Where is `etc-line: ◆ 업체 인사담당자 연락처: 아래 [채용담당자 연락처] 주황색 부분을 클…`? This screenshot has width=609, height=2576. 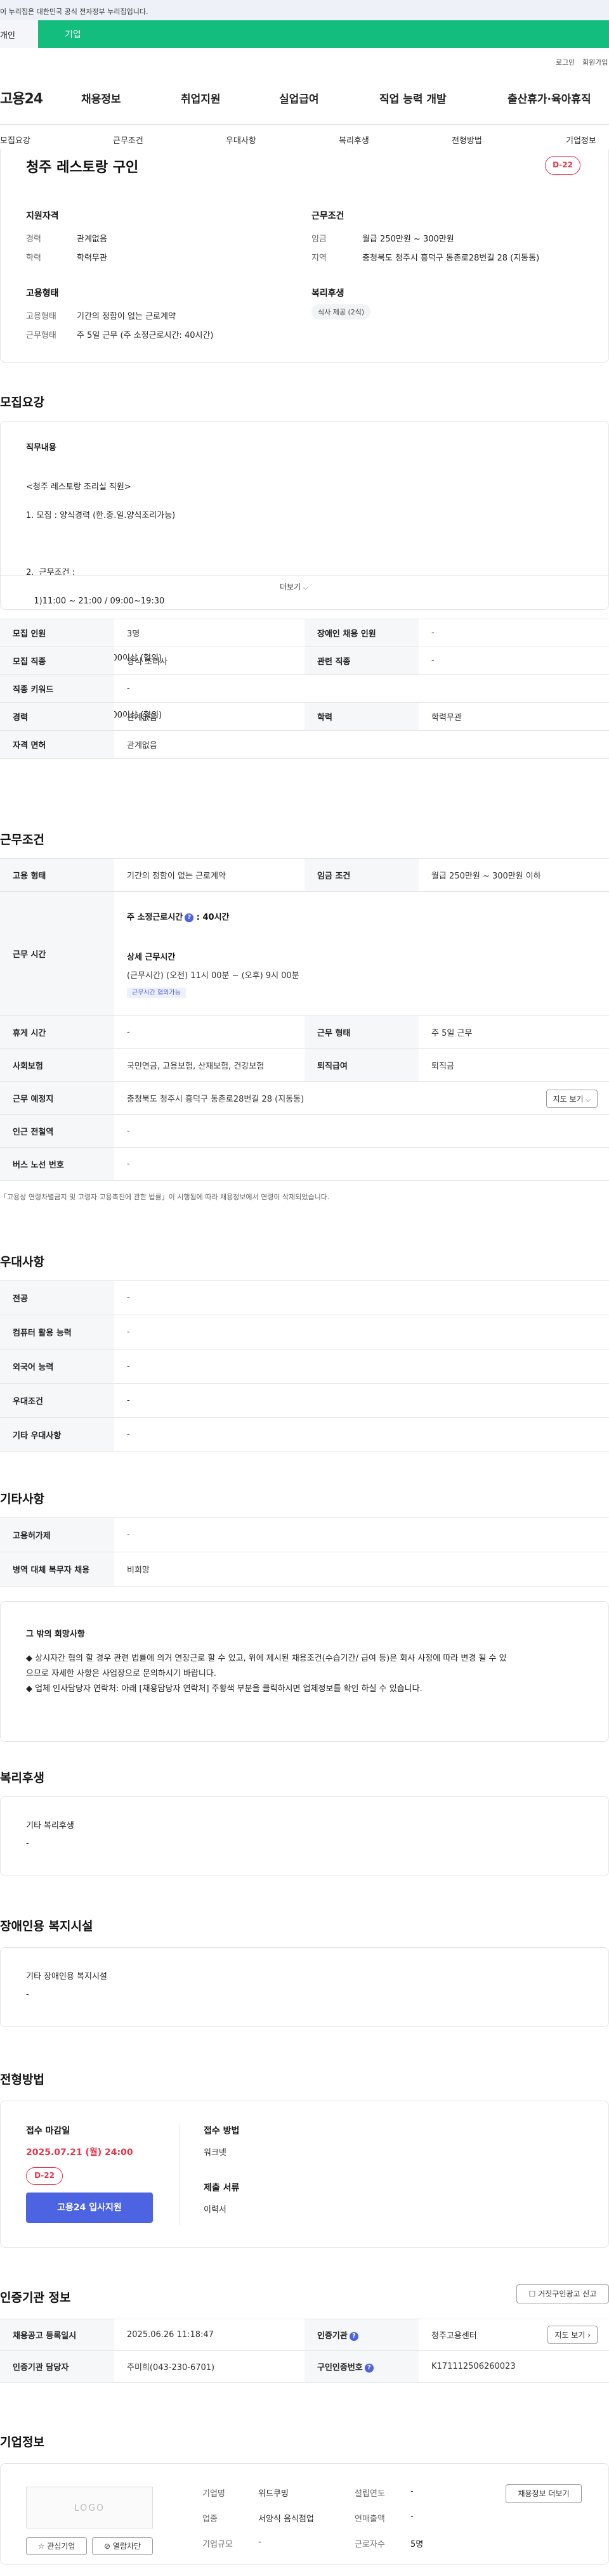
etc-line: ◆ 업체 인사담당자 연락처: 아래 [채용담당자 연락처] 주황색 부분을 클… is located at coordinates (224, 1689).